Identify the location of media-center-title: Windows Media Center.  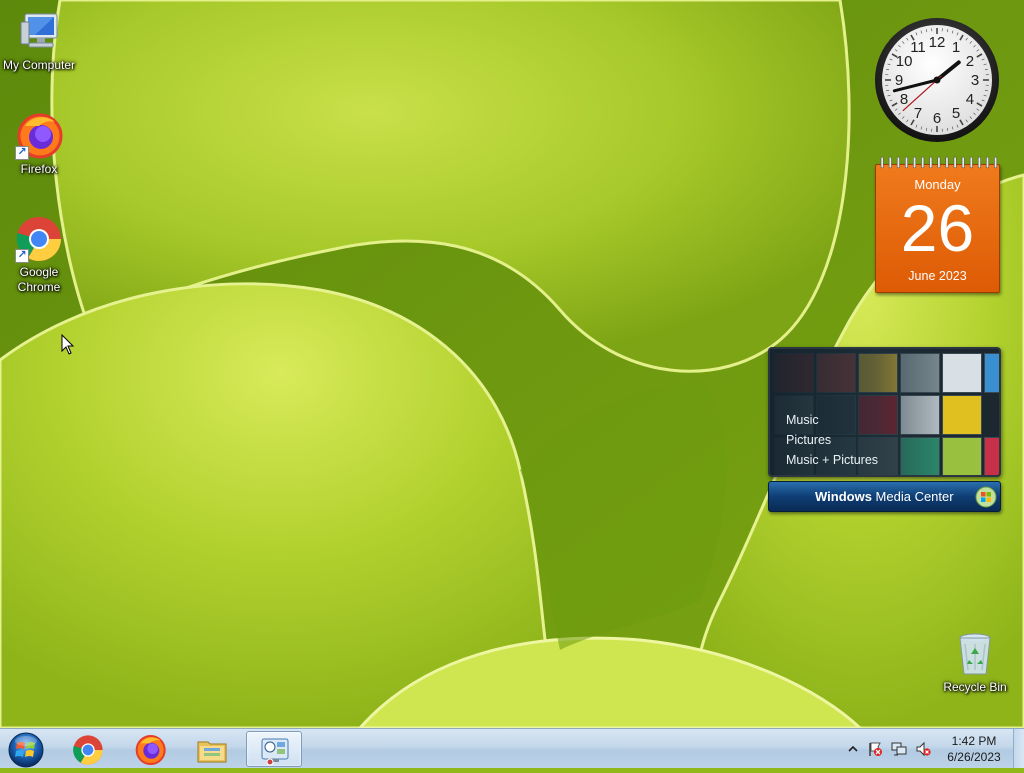
(884, 496).